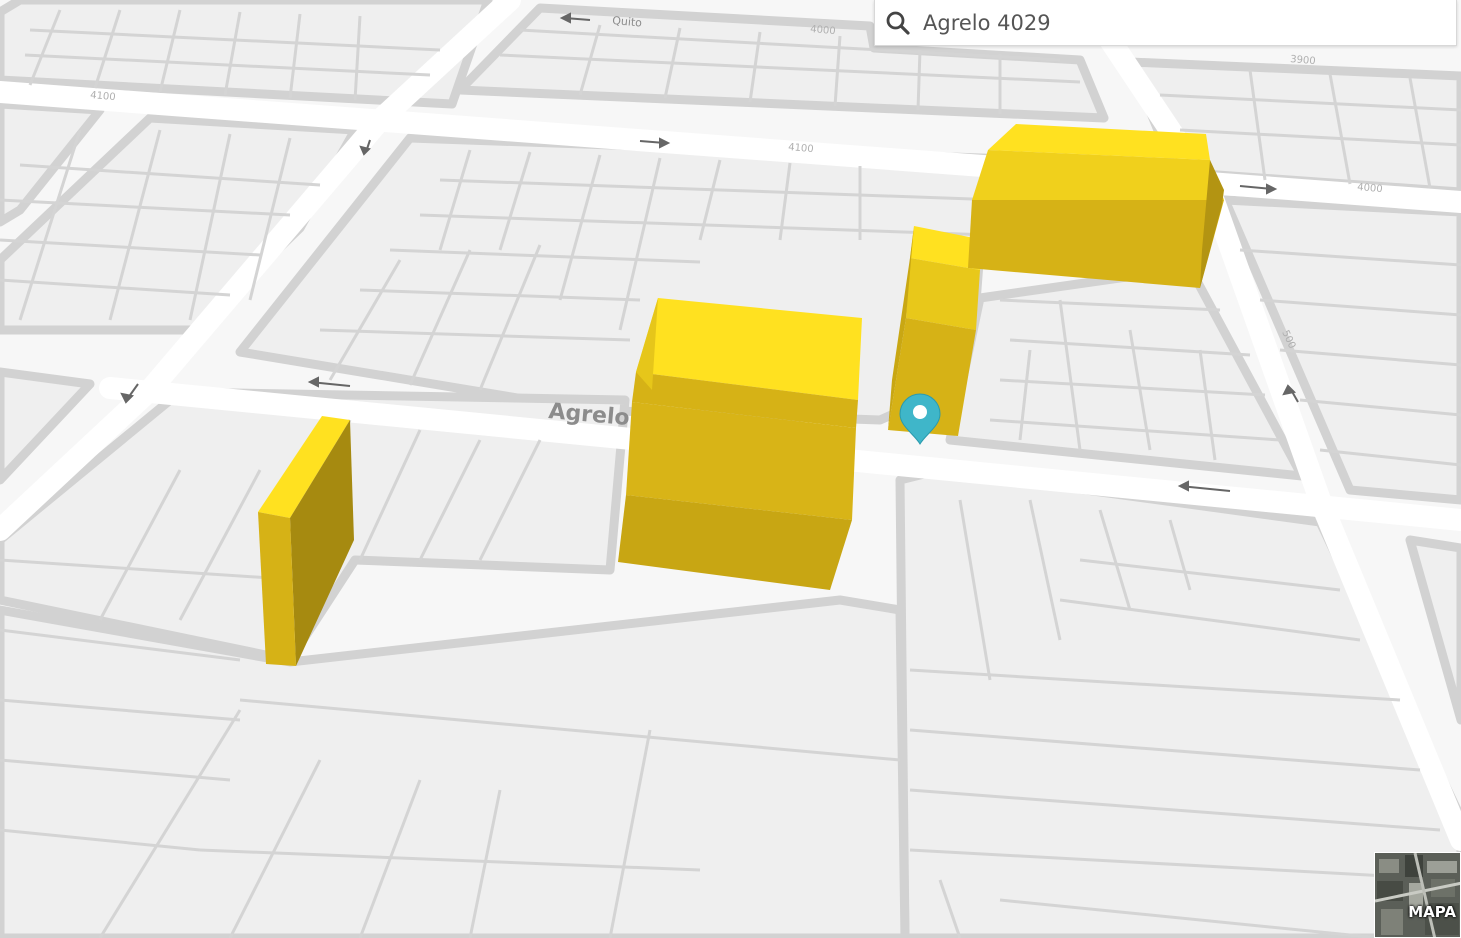 This screenshot has height=938, width=1461. I want to click on search-bar, so click(1165, 23).